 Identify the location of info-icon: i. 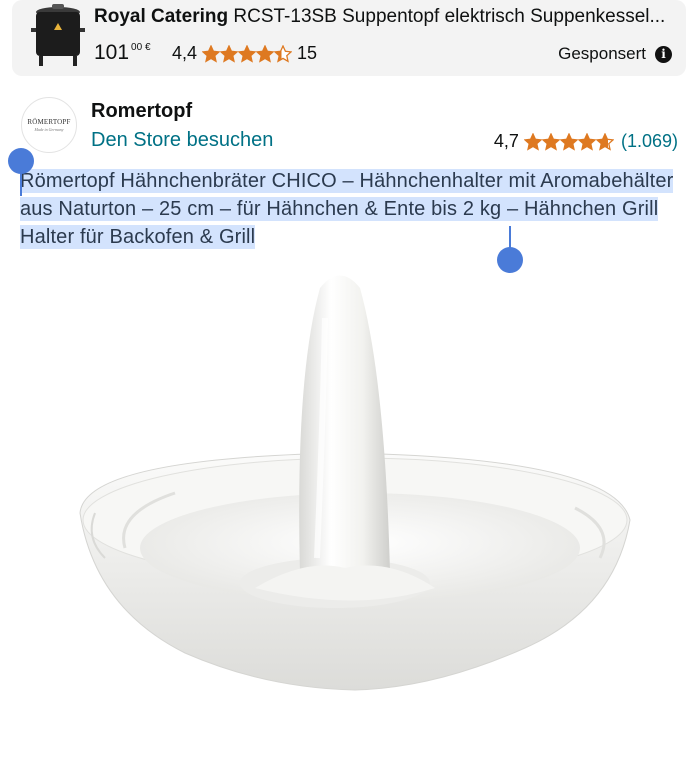
(663, 54).